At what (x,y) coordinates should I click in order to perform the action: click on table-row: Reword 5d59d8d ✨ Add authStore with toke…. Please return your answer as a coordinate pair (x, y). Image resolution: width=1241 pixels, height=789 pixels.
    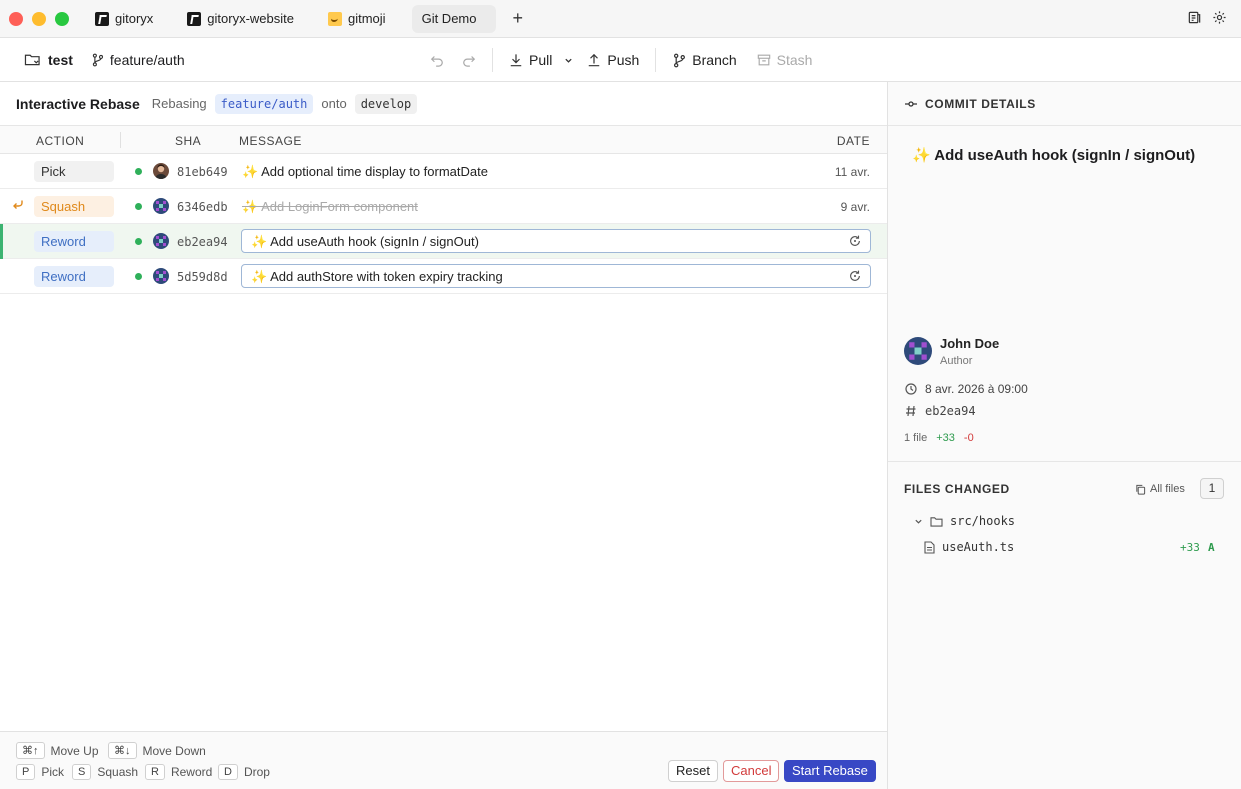
    Looking at the image, I should click on (443, 276).